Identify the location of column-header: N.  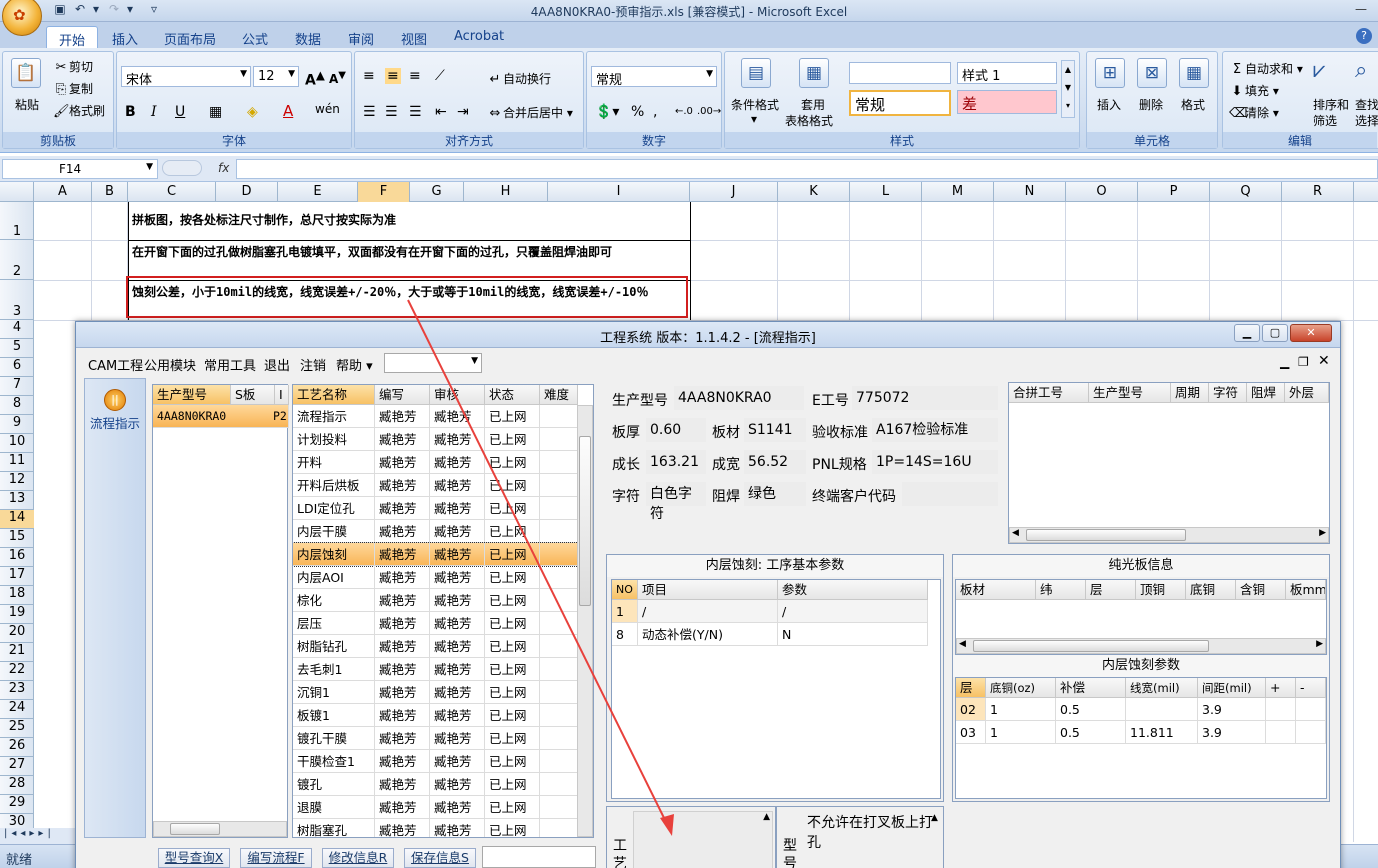
(1030, 192).